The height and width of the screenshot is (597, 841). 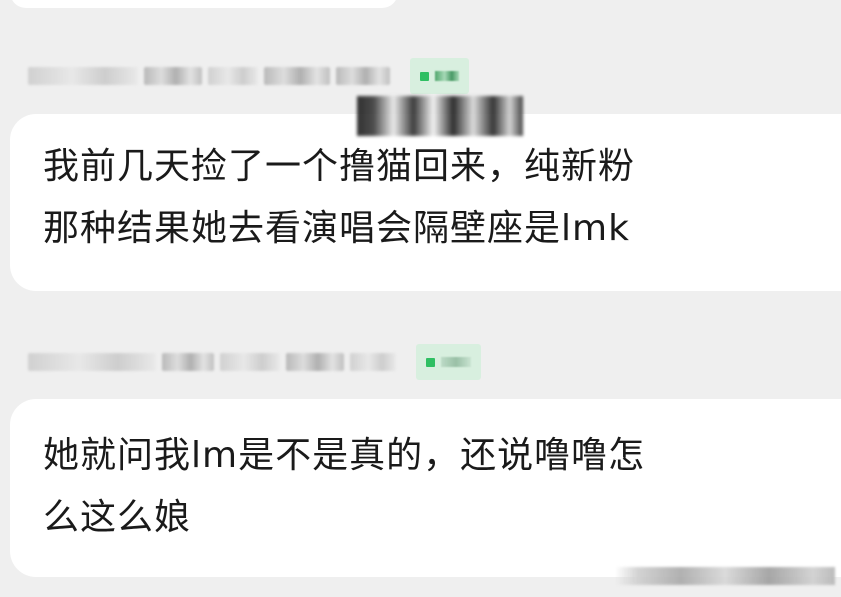 What do you see at coordinates (725, 576) in the screenshot?
I see `weibo-watermark-logo` at bounding box center [725, 576].